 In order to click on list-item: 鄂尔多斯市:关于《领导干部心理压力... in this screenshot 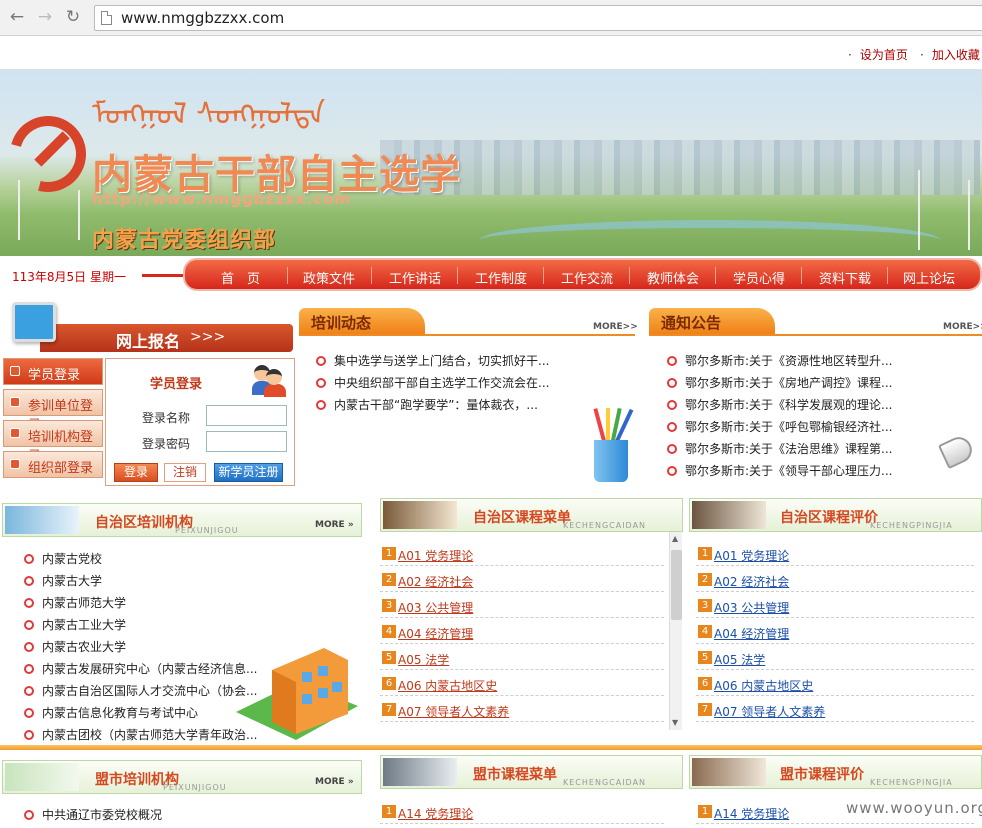, I will do `click(790, 473)`.